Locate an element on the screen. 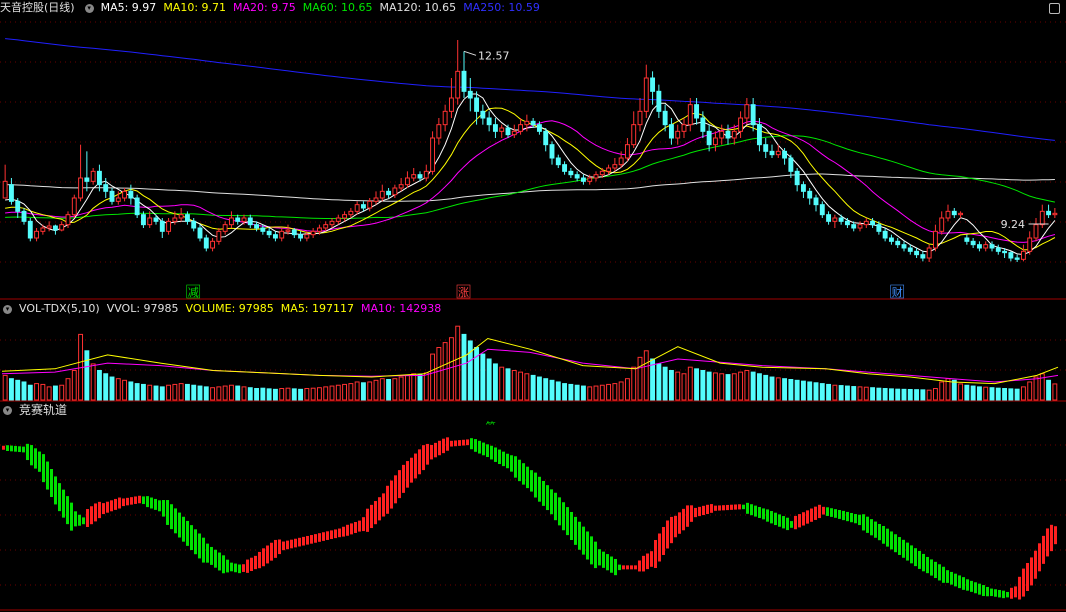 The image size is (1066, 612). volume-ma10-line is located at coordinates (530, 365).